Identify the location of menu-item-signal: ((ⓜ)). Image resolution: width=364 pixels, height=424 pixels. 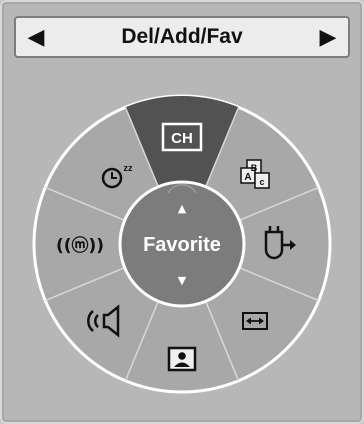
(80, 245).